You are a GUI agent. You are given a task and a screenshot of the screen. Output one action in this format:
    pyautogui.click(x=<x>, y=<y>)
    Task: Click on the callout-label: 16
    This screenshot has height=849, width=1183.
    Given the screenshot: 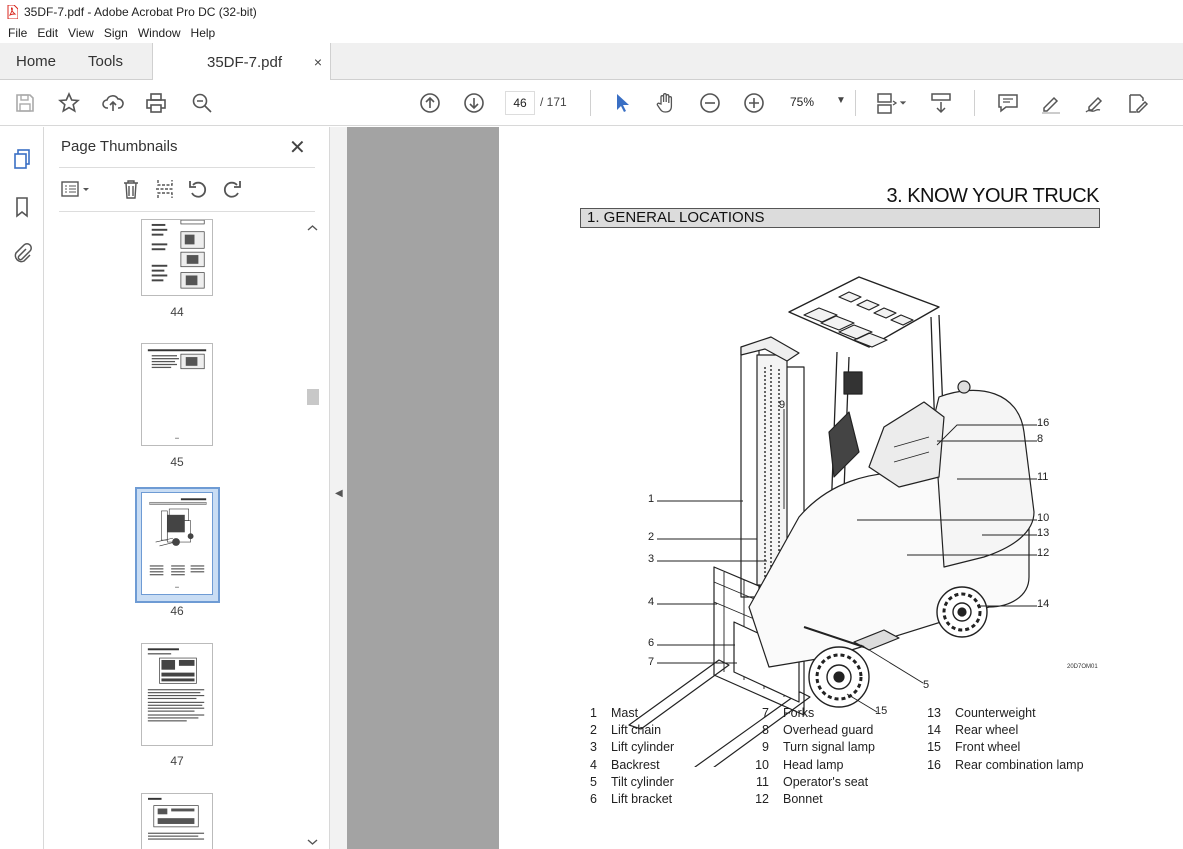 What is the action you would take?
    pyautogui.click(x=1043, y=423)
    